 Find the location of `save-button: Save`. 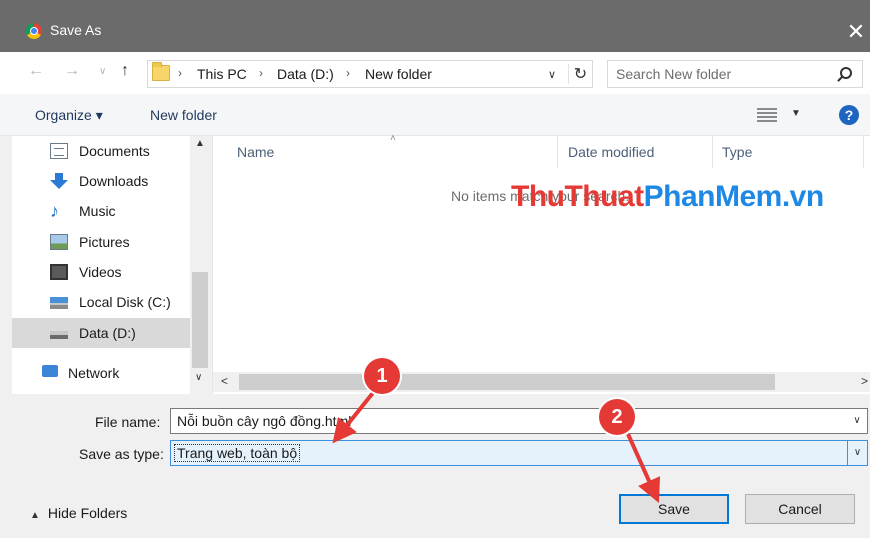

save-button: Save is located at coordinates (674, 509).